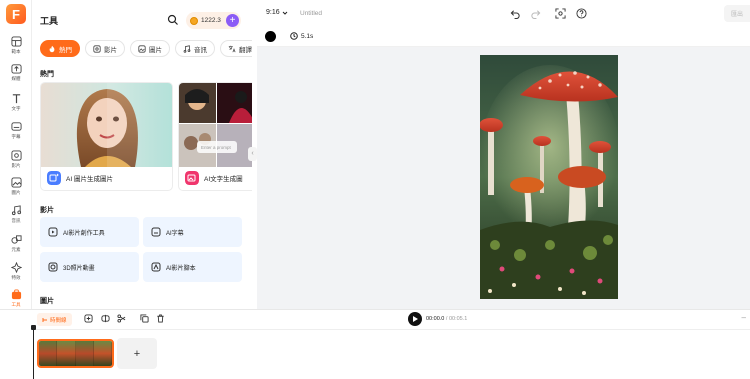 The height and width of the screenshot is (379, 750). Describe the element at coordinates (89, 267) in the screenshot. I see `3d-photo-animation-button: 3D照片動畫` at that location.